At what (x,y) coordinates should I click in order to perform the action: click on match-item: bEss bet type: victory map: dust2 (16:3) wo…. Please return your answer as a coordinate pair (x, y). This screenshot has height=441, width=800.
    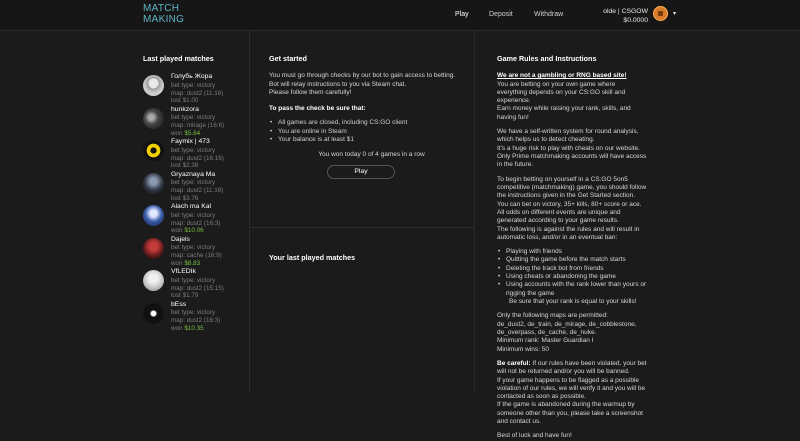
    Looking at the image, I should click on (193, 318).